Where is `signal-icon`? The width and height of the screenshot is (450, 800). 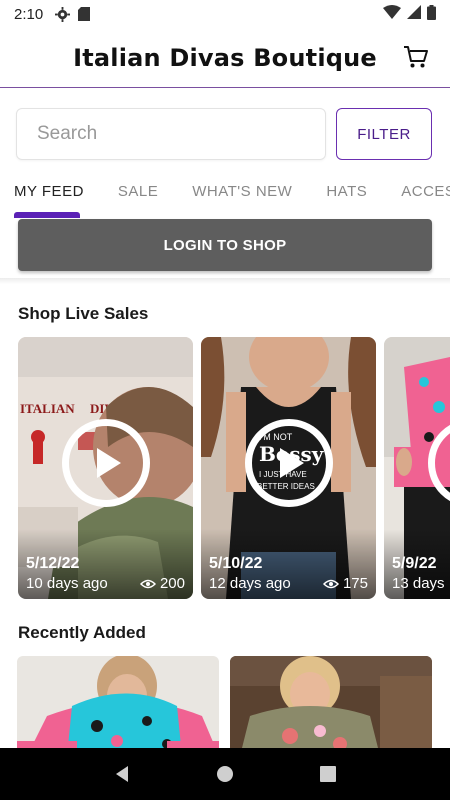
signal-icon is located at coordinates (414, 14).